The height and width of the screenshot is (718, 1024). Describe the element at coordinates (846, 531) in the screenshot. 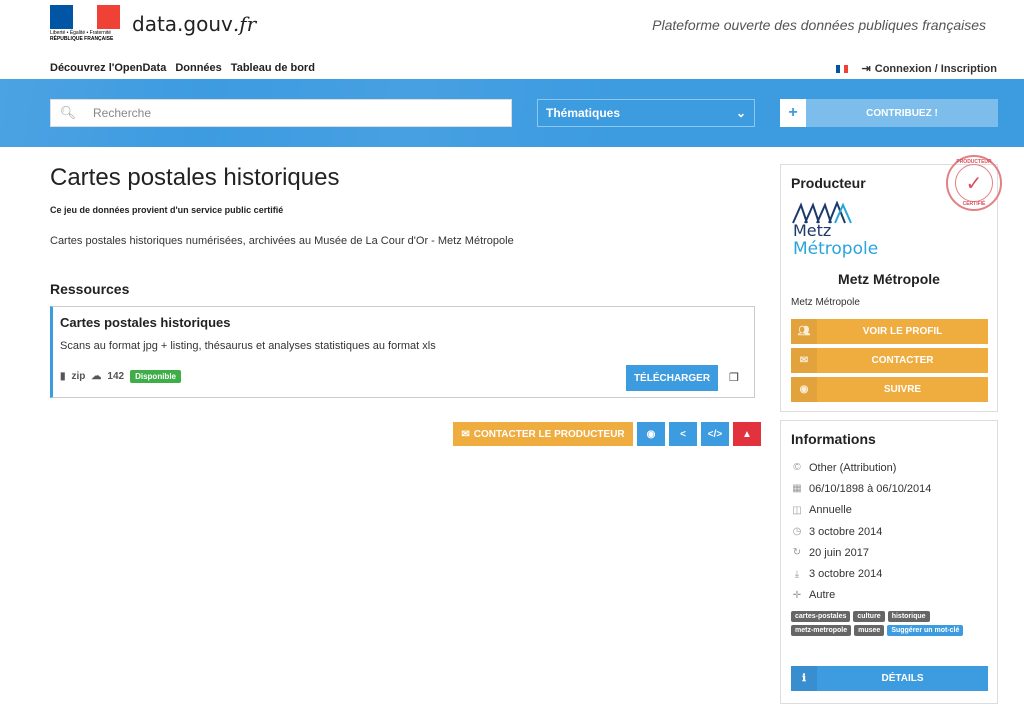

I see `info-created-text: 3 octobre 2014` at that location.